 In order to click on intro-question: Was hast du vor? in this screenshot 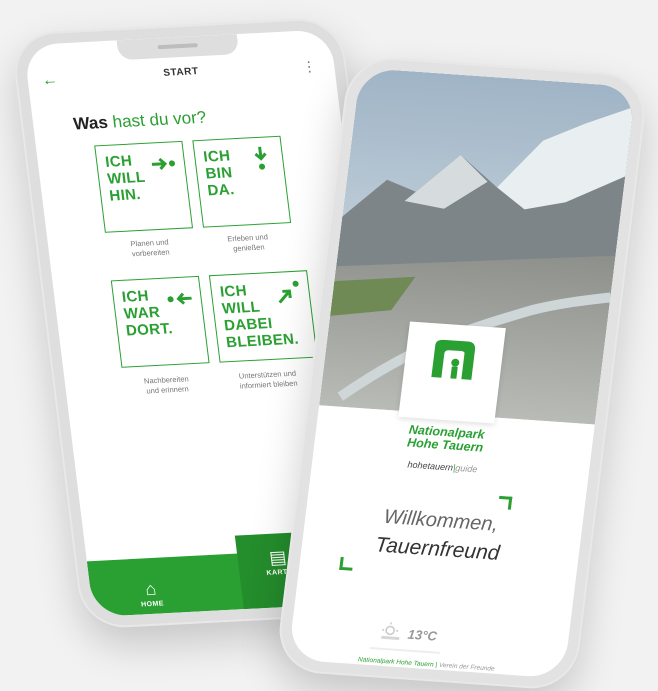, I will do `click(139, 121)`.